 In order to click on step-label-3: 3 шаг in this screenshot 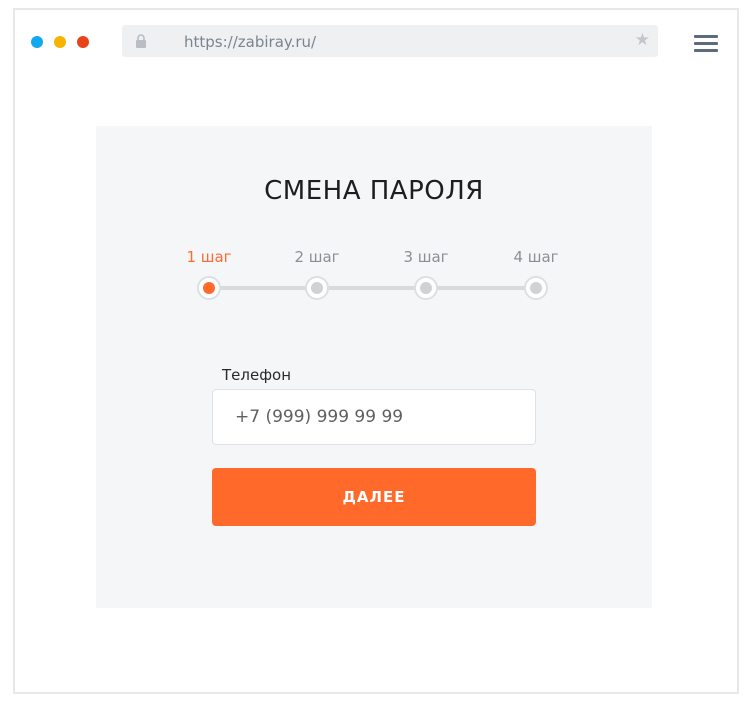, I will do `click(426, 257)`.